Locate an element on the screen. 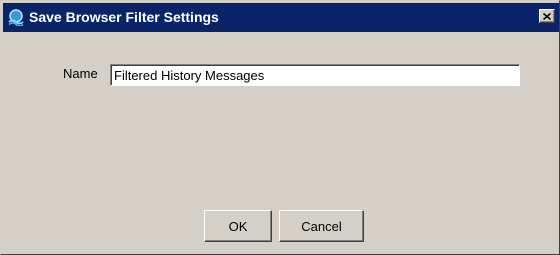 Image resolution: width=560 pixels, height=255 pixels. close-icon is located at coordinates (547, 16).